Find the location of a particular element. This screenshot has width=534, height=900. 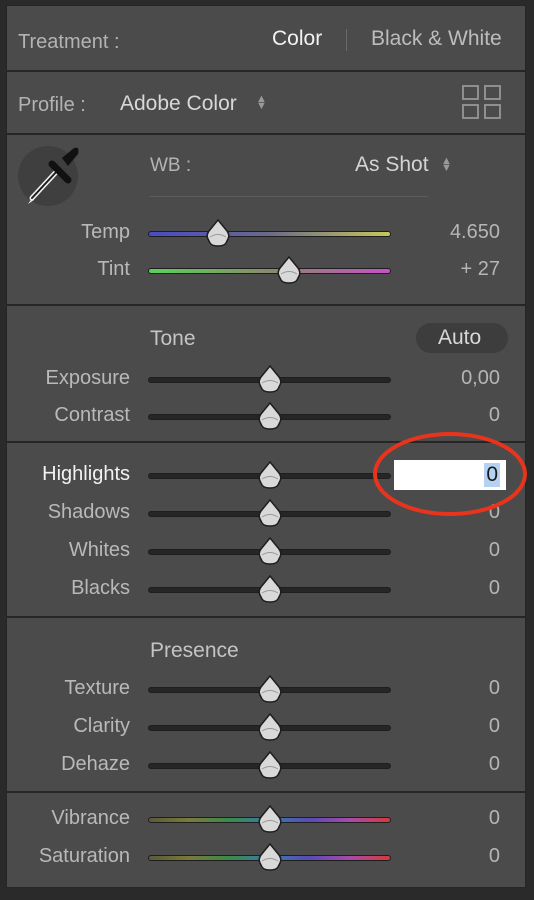

temp-slider-track is located at coordinates (269, 234).